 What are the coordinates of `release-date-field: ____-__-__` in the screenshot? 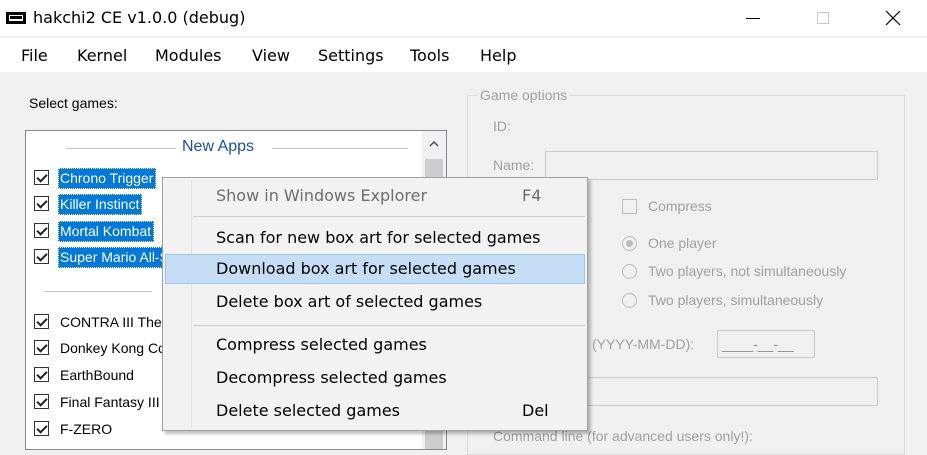 It's located at (766, 344).